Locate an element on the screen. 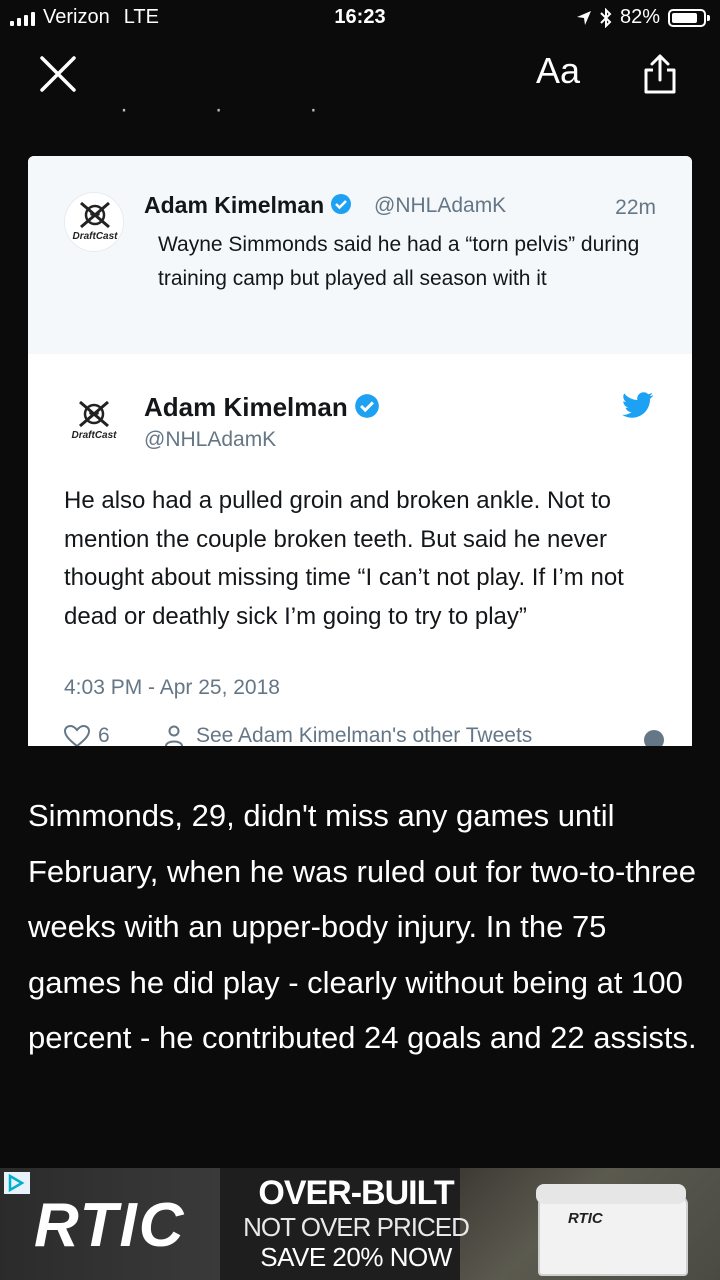 Image resolution: width=720 pixels, height=1280 pixels. ad-offer: SAVE 20% NOW is located at coordinates (356, 1257).